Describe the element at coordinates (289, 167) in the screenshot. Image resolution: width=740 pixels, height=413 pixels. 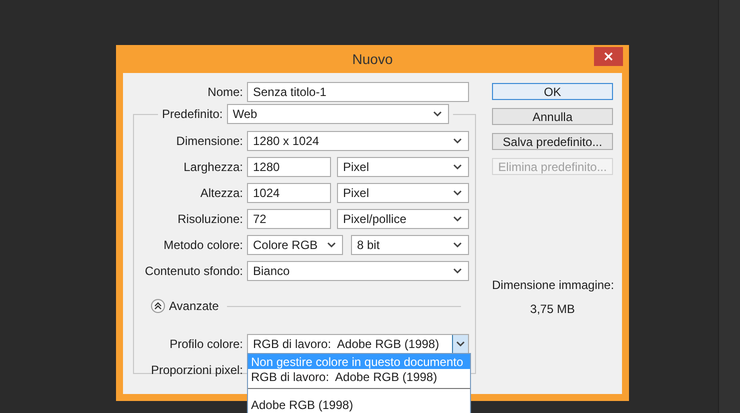
I see `input-field: 1280` at that location.